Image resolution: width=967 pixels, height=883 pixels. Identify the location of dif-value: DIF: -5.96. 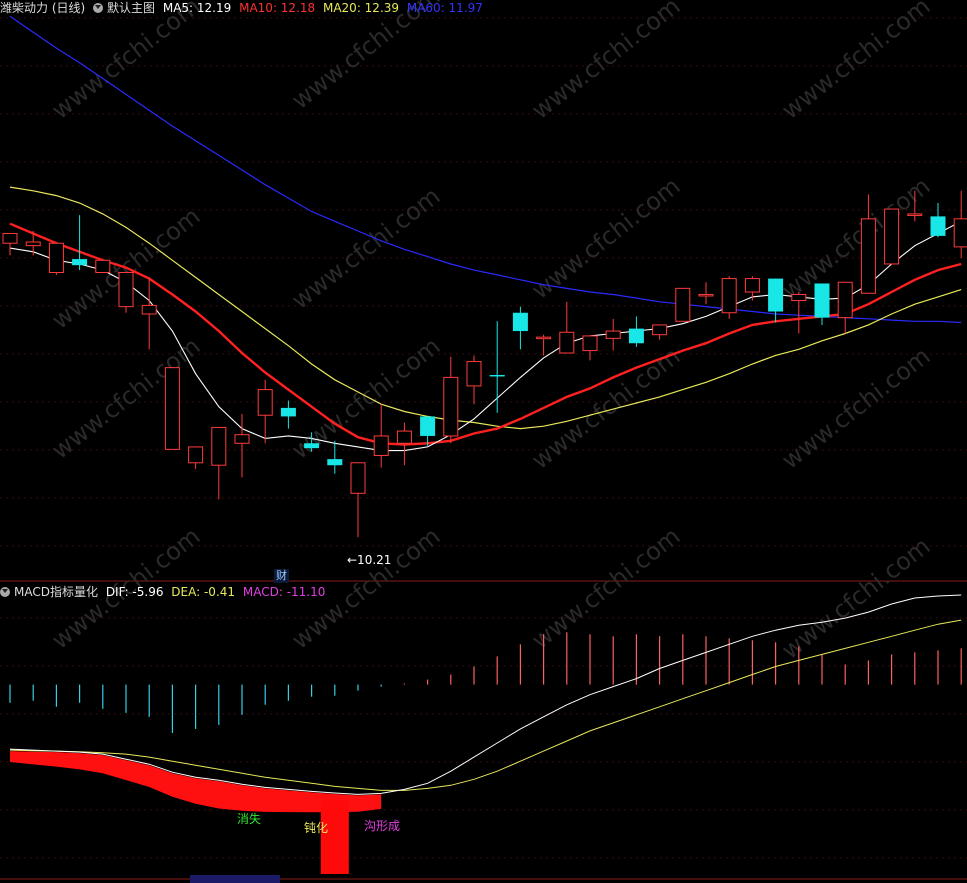
(134, 592).